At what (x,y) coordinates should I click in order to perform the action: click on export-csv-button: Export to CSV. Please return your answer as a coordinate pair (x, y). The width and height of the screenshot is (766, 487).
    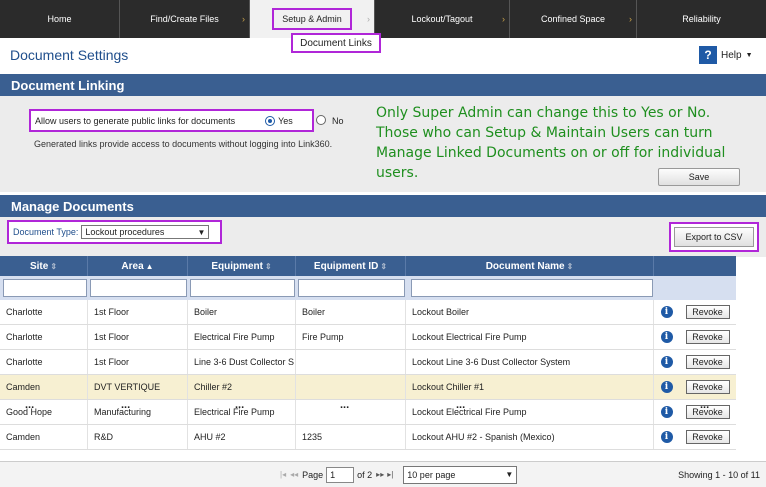
    Looking at the image, I should click on (714, 237).